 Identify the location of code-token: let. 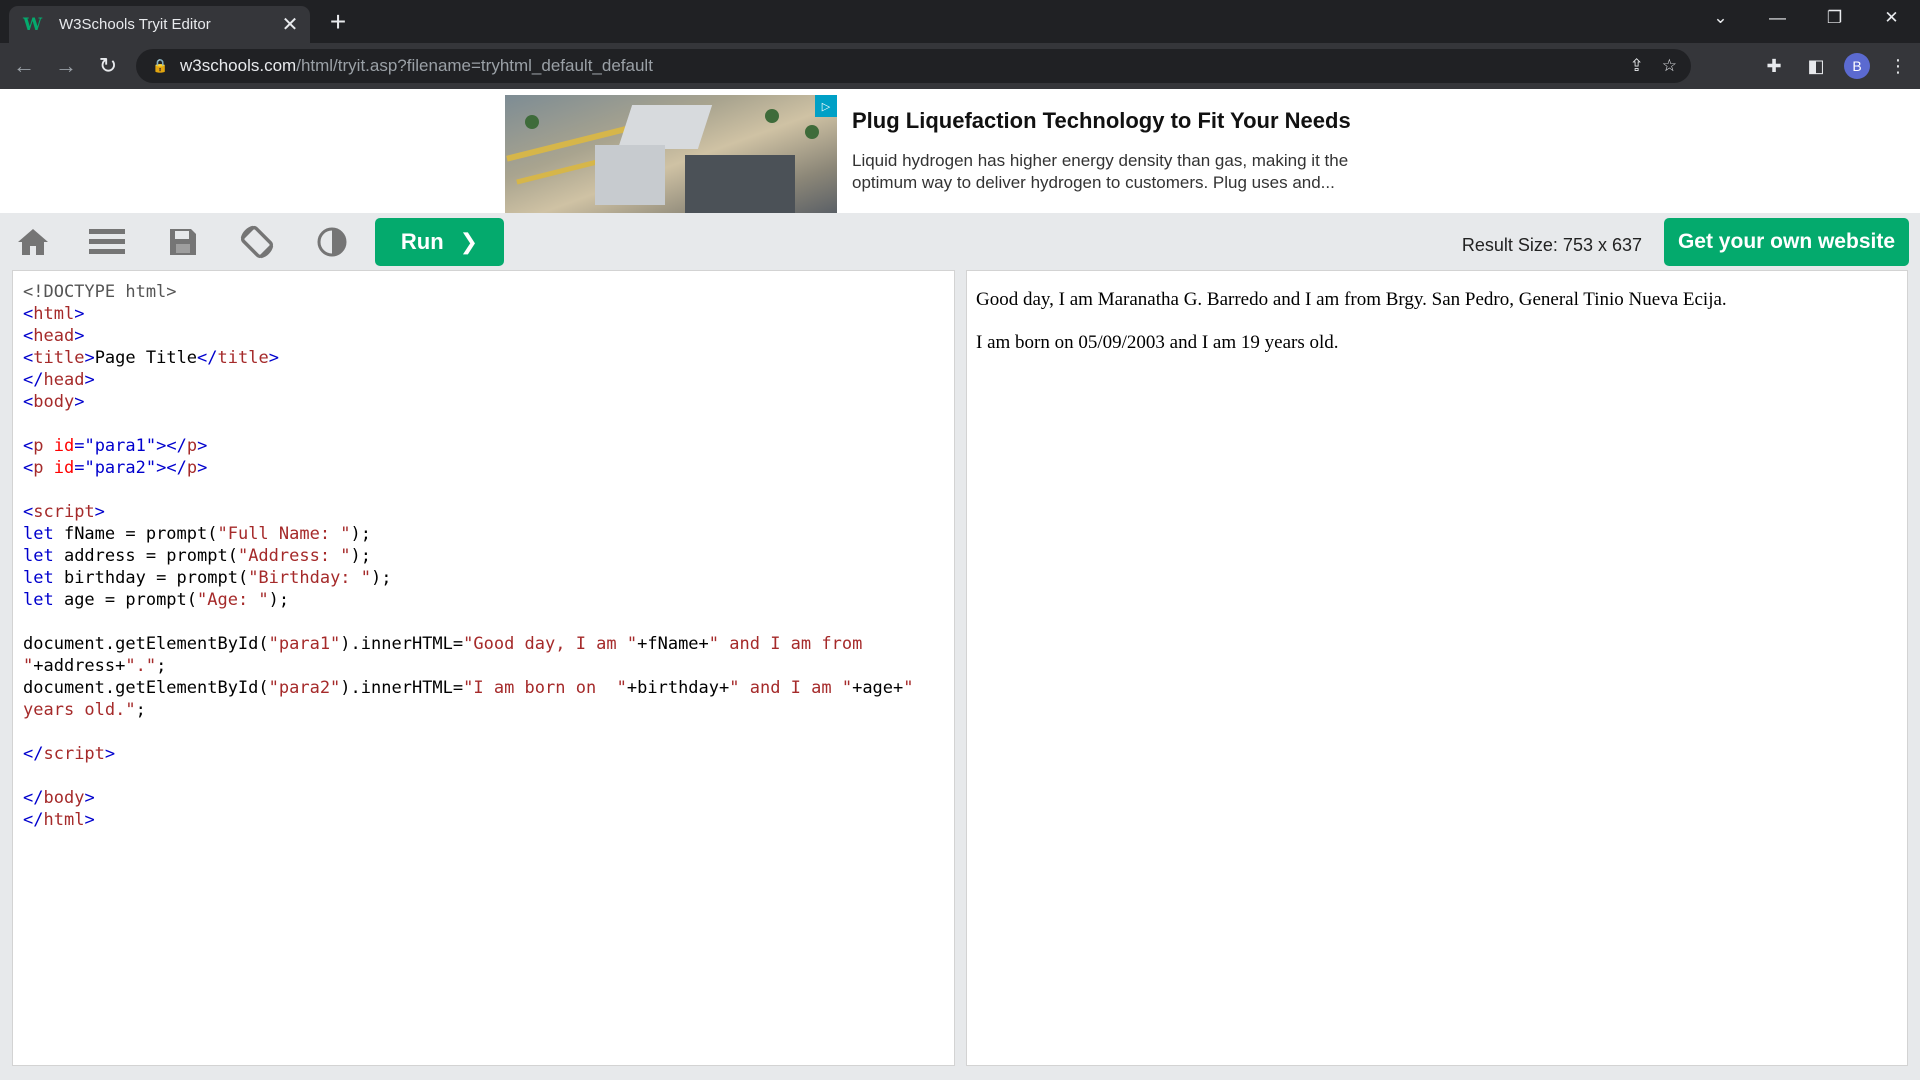
(38, 534).